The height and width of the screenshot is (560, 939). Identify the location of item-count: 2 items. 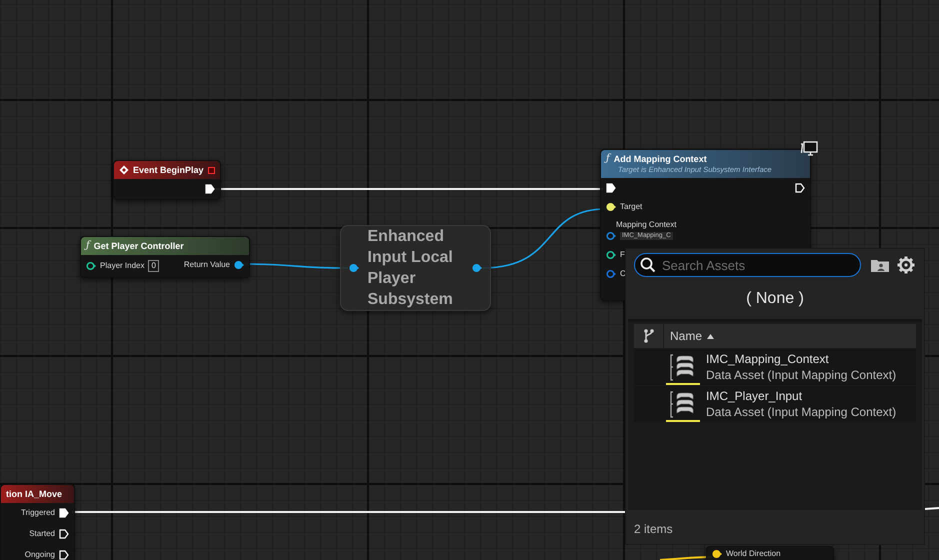
(654, 529).